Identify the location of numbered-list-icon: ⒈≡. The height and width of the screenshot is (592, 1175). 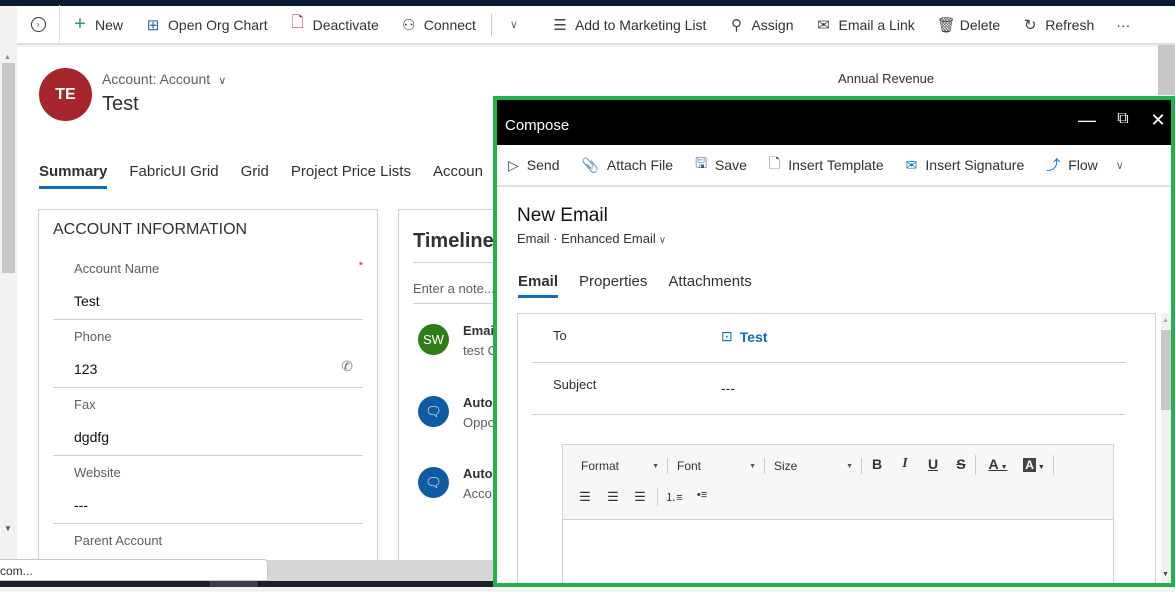
(674, 497).